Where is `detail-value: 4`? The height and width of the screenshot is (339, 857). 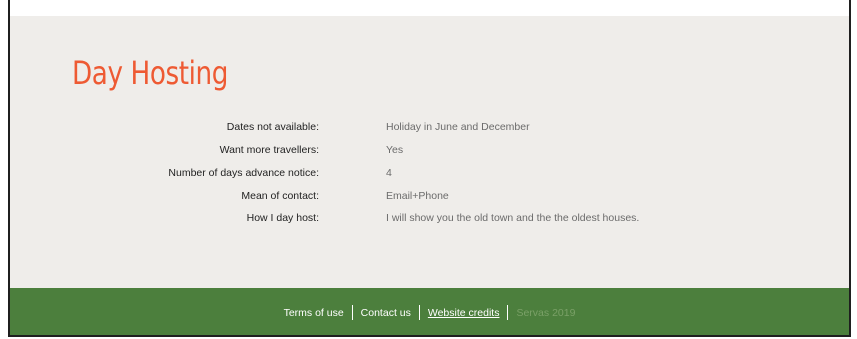
detail-value: 4 is located at coordinates (389, 173).